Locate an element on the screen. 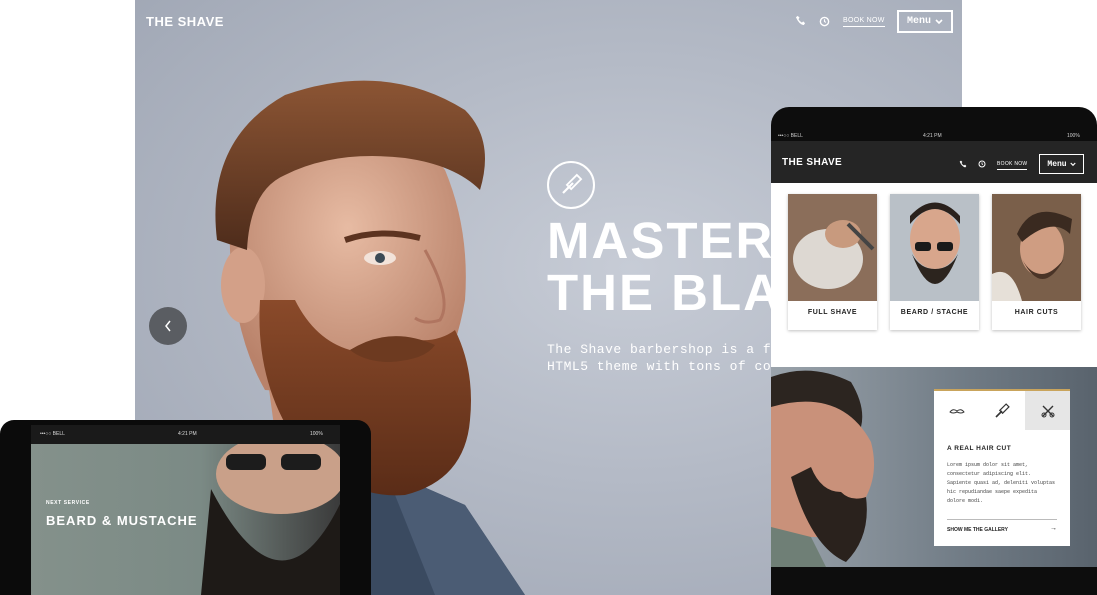 This screenshot has height=595, width=1097. service-card-hair-cuts: HAIR CUTS is located at coordinates (1036, 262).